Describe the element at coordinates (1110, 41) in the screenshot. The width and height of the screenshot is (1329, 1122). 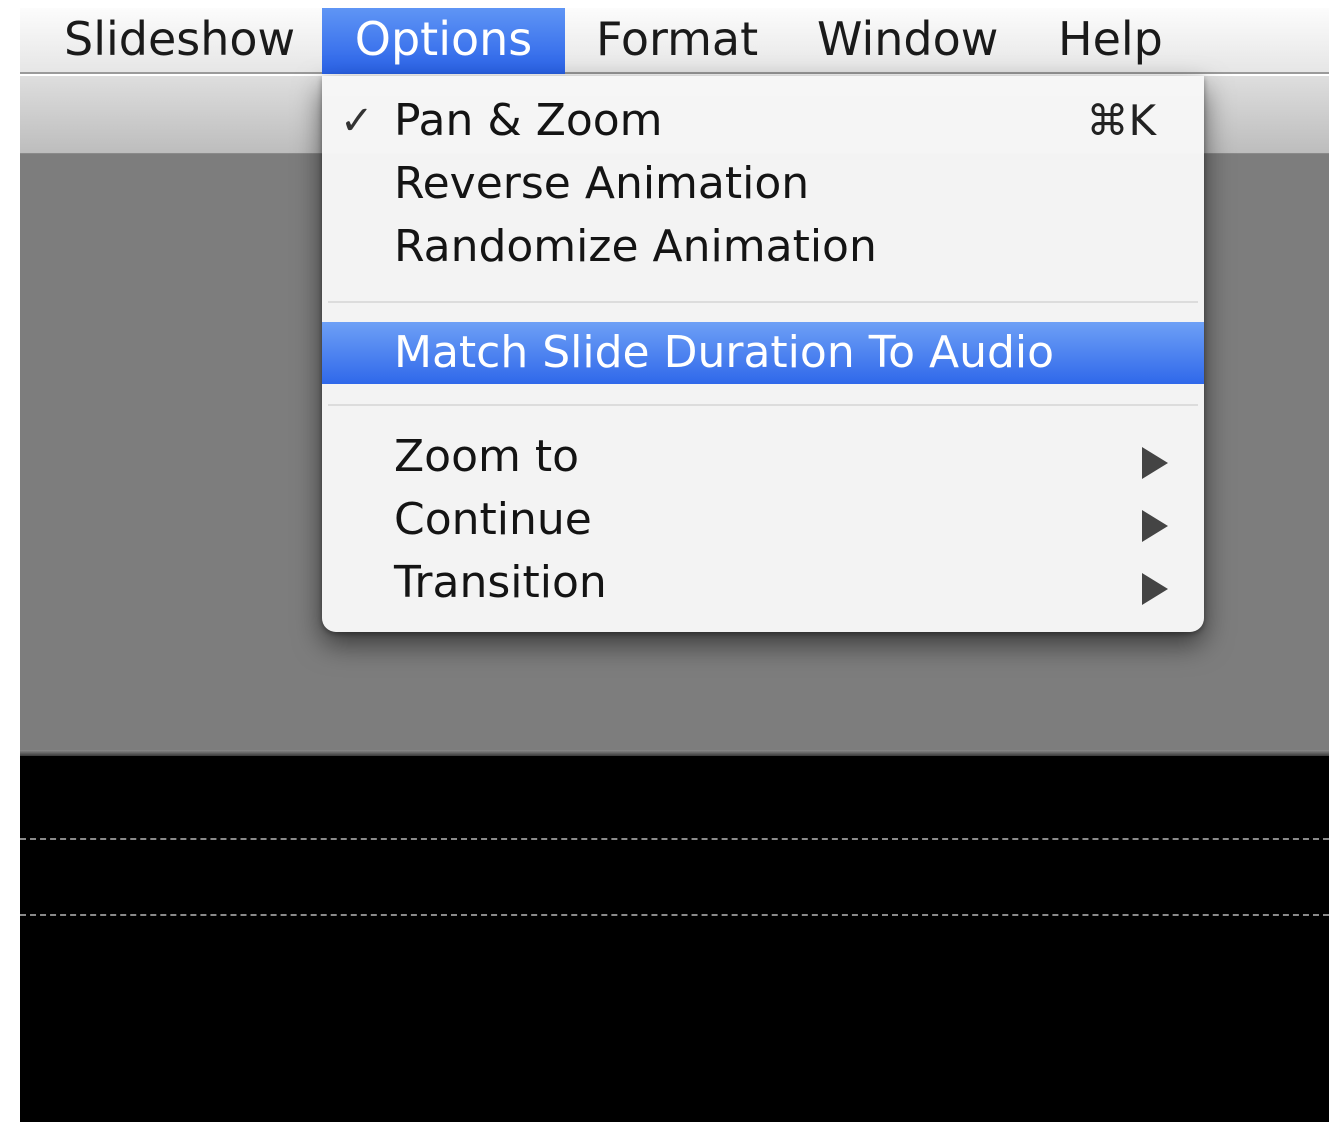
I see `menu-help: Help` at that location.